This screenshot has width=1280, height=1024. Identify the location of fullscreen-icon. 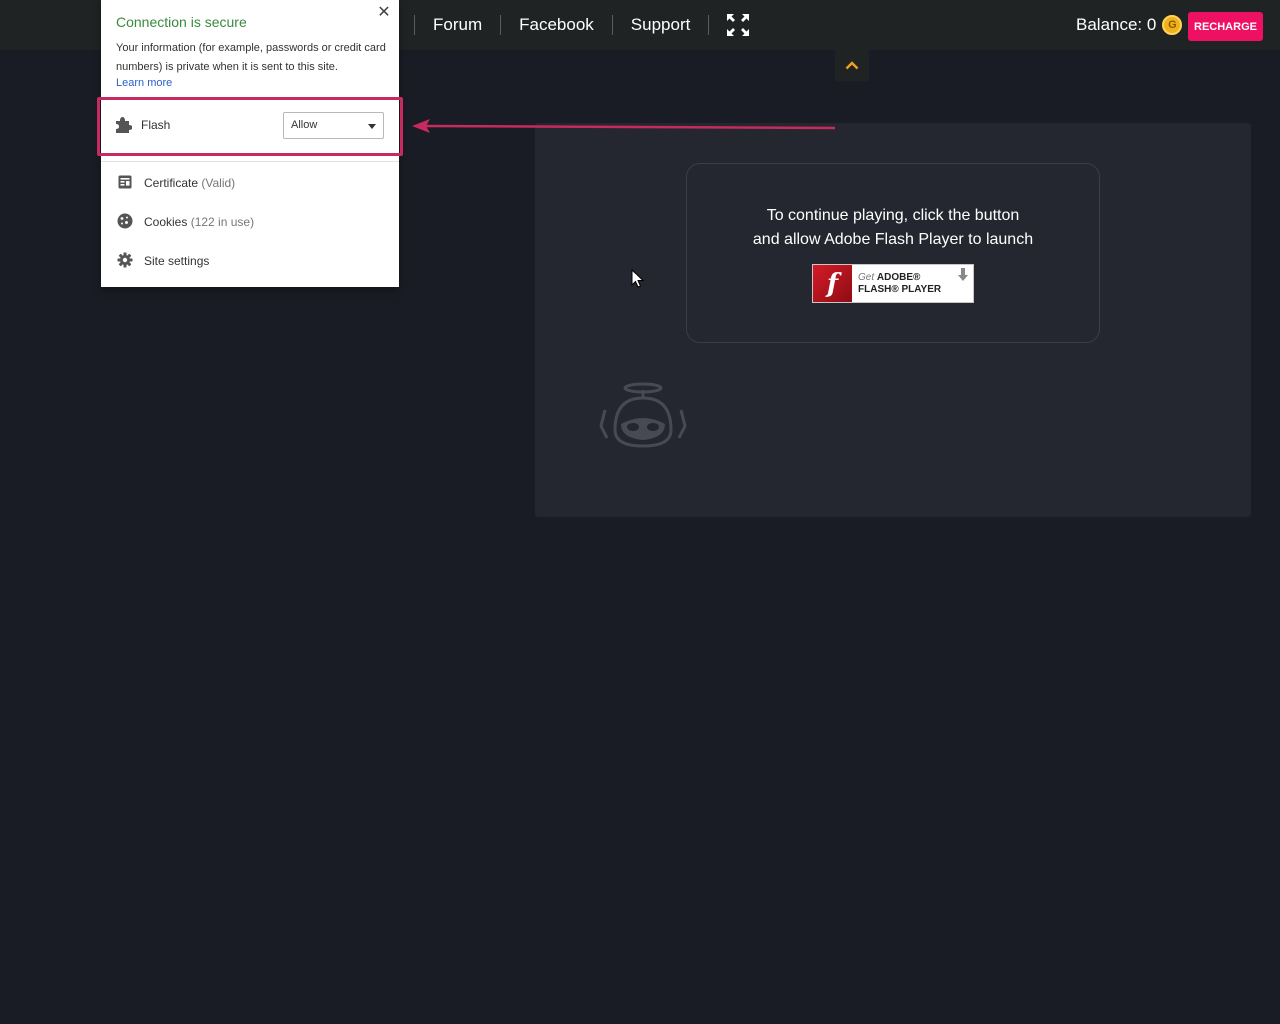
(738, 25).